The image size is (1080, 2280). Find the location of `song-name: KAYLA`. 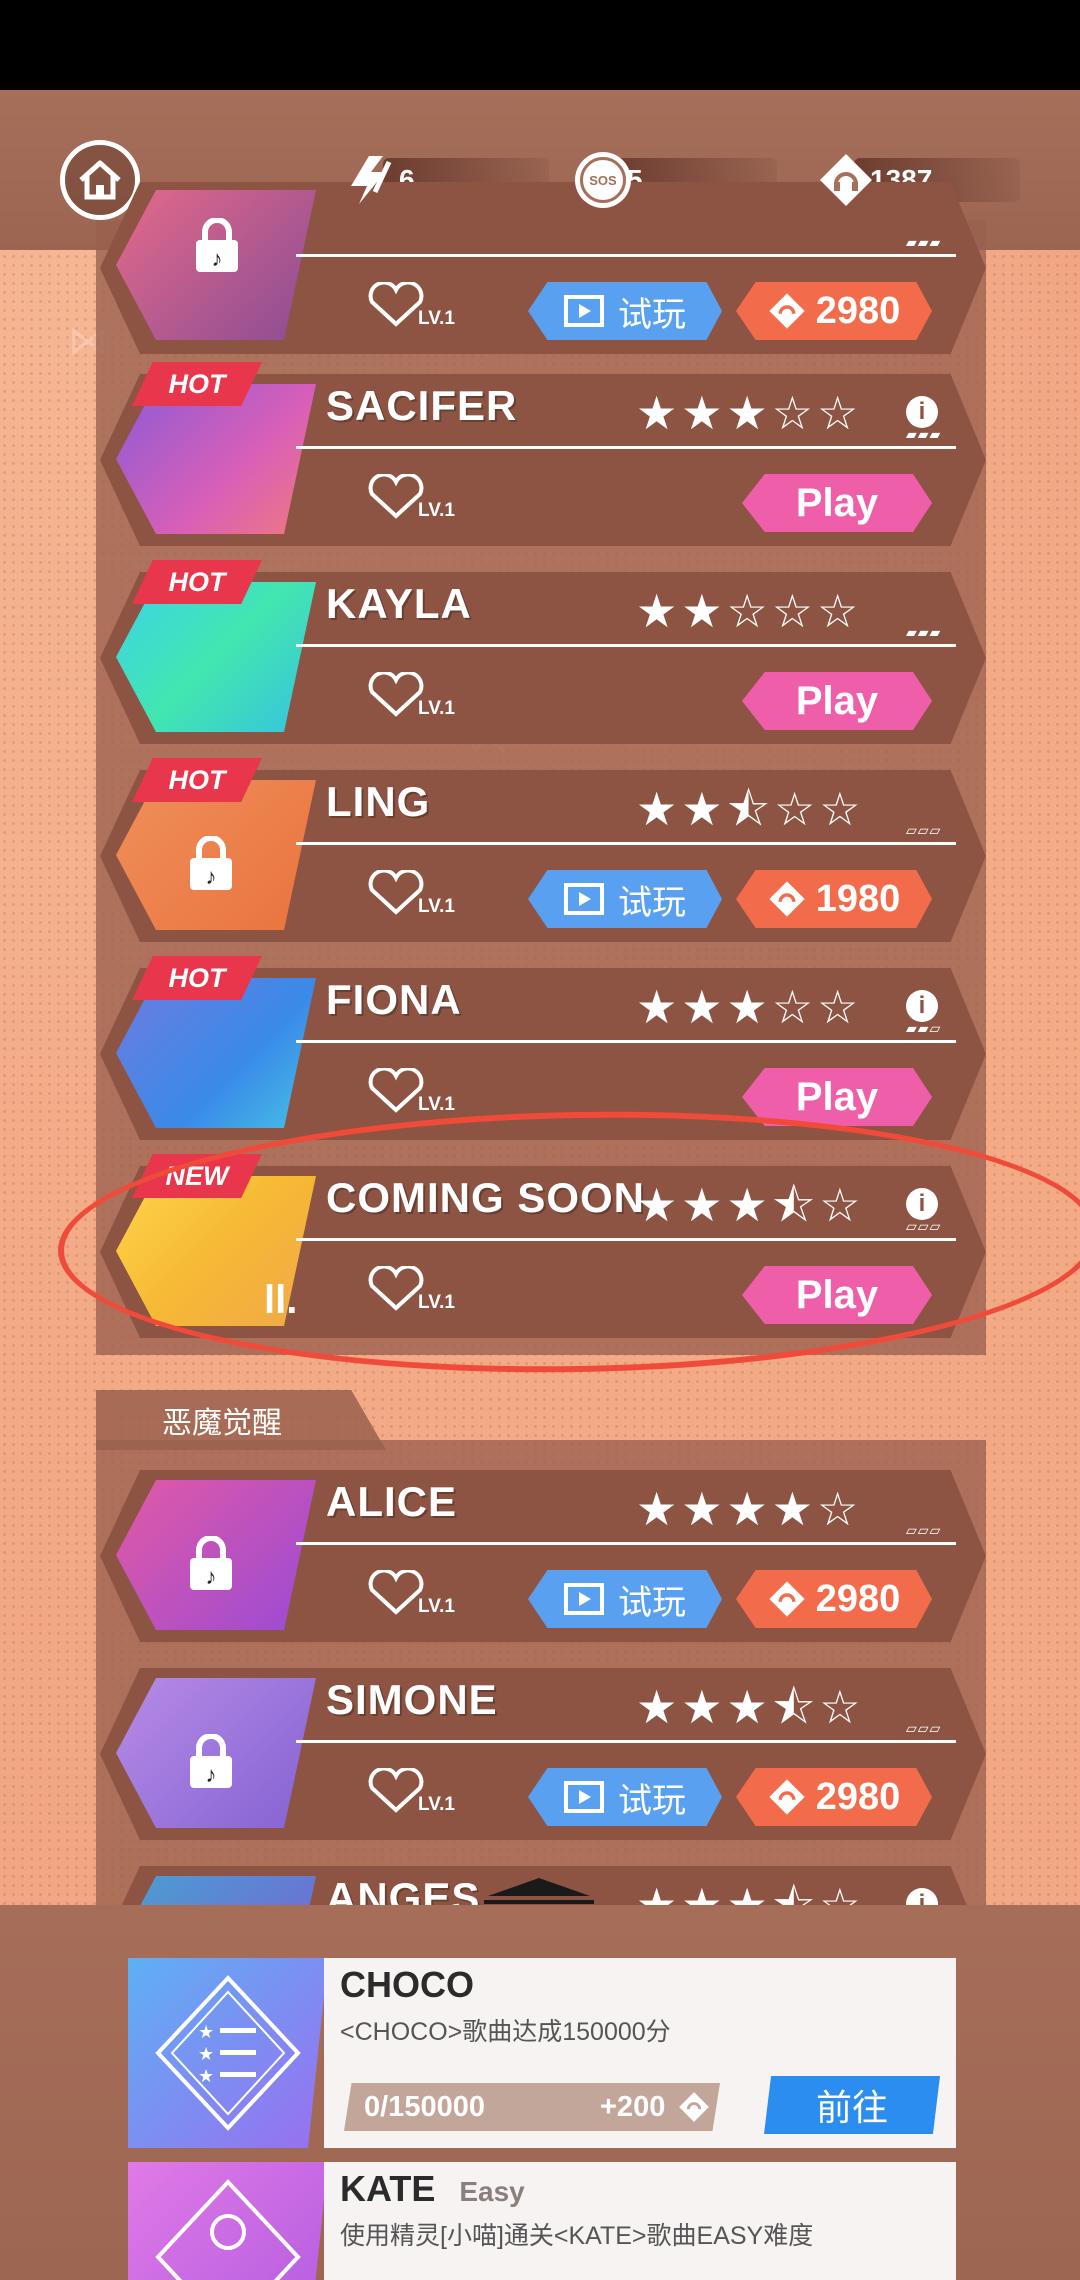

song-name: KAYLA is located at coordinates (399, 603).